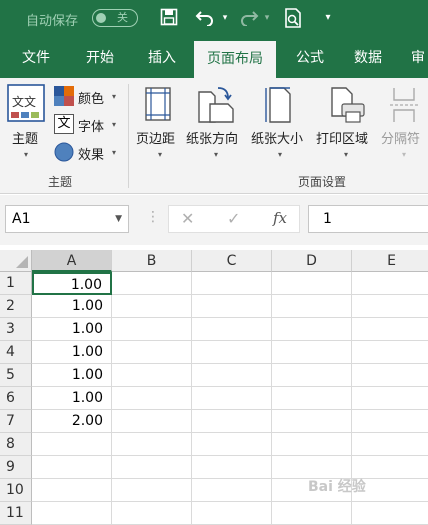 This screenshot has width=428, height=525. Describe the element at coordinates (312, 261) in the screenshot. I see `column-header-d: D` at that location.